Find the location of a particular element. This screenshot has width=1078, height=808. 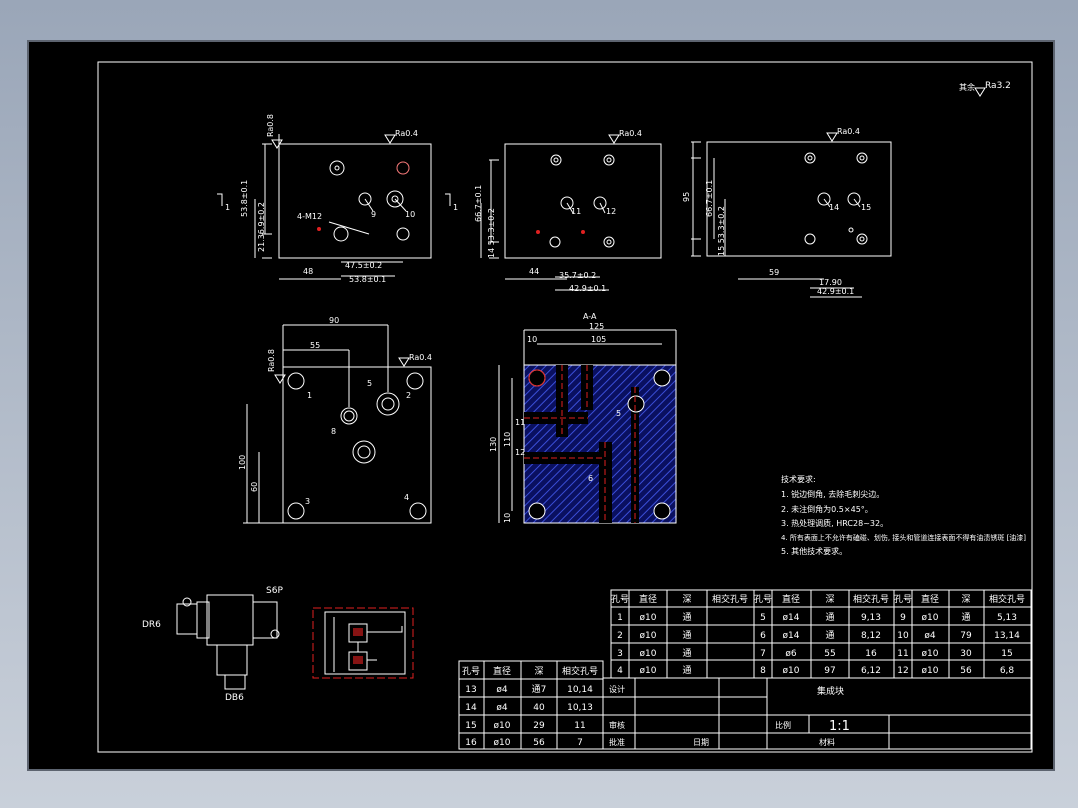

view4-label-4: 4 is located at coordinates (406, 497).